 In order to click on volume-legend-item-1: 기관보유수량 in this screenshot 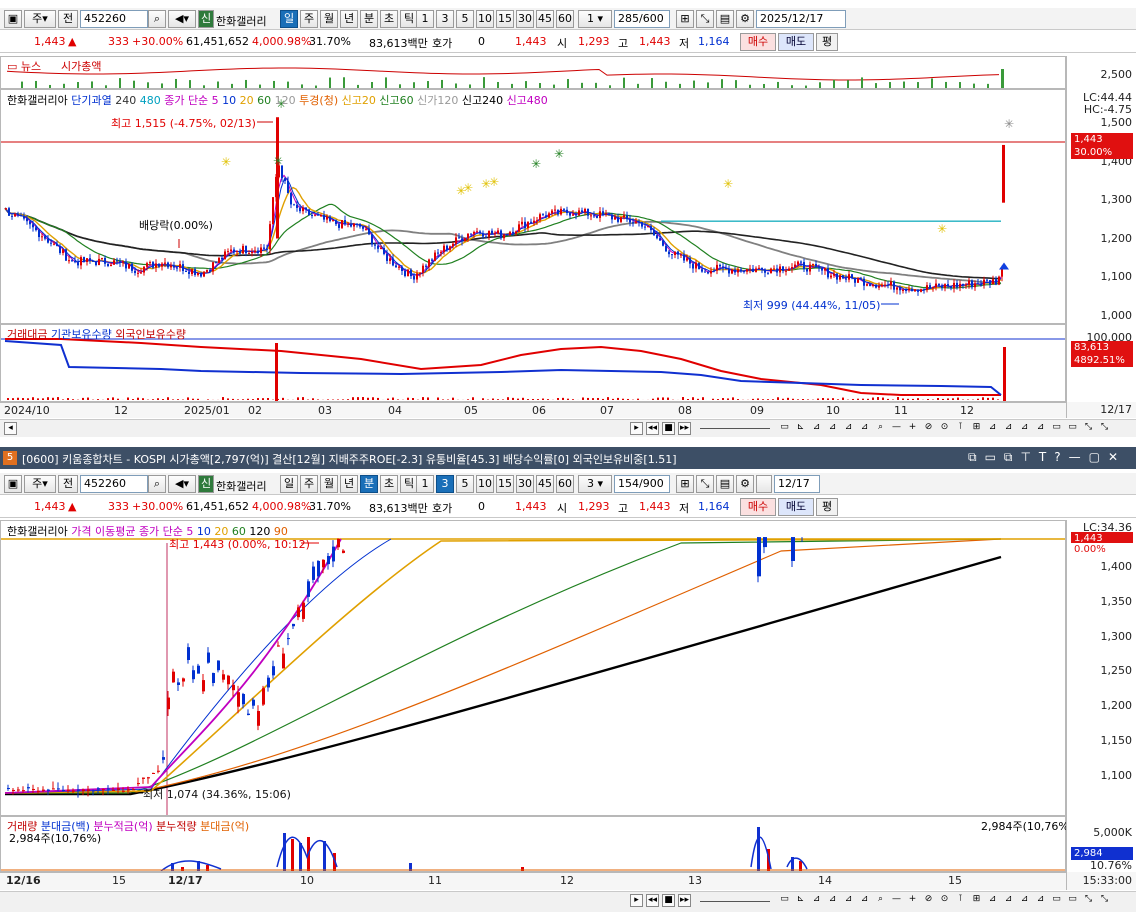, I will do `click(83, 334)`.